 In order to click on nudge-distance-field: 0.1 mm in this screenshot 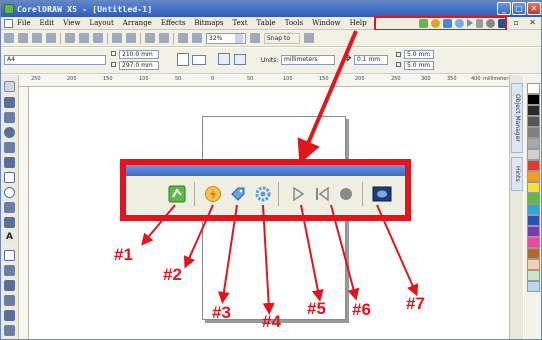, I will do `click(371, 60)`.